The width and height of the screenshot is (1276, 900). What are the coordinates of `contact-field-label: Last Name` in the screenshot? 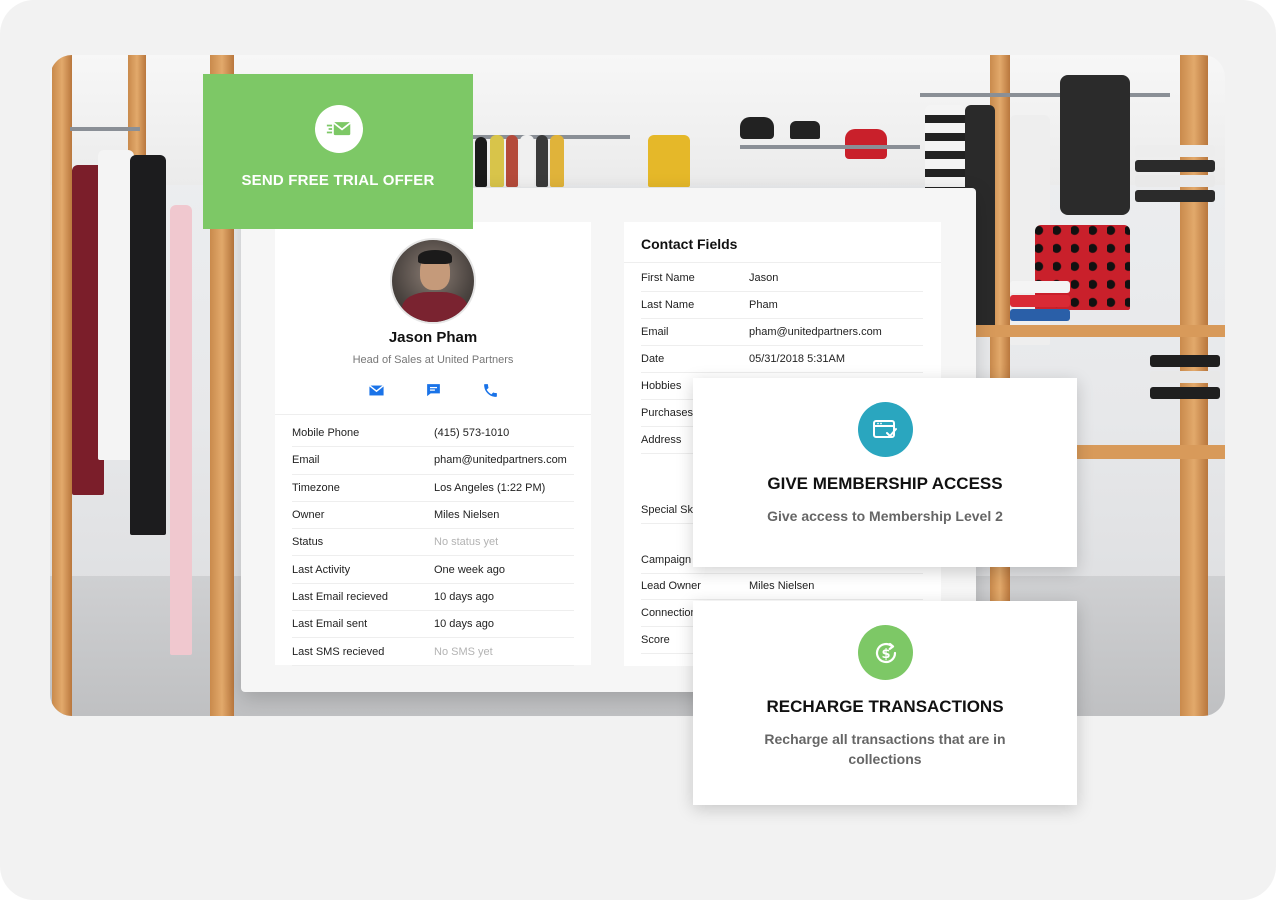 It's located at (668, 305).